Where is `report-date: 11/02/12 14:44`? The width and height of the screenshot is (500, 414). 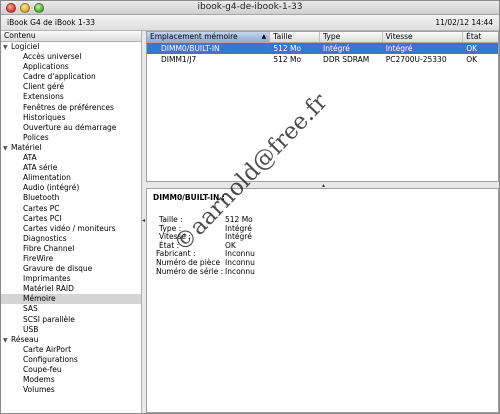 report-date: 11/02/12 14:44 is located at coordinates (464, 22).